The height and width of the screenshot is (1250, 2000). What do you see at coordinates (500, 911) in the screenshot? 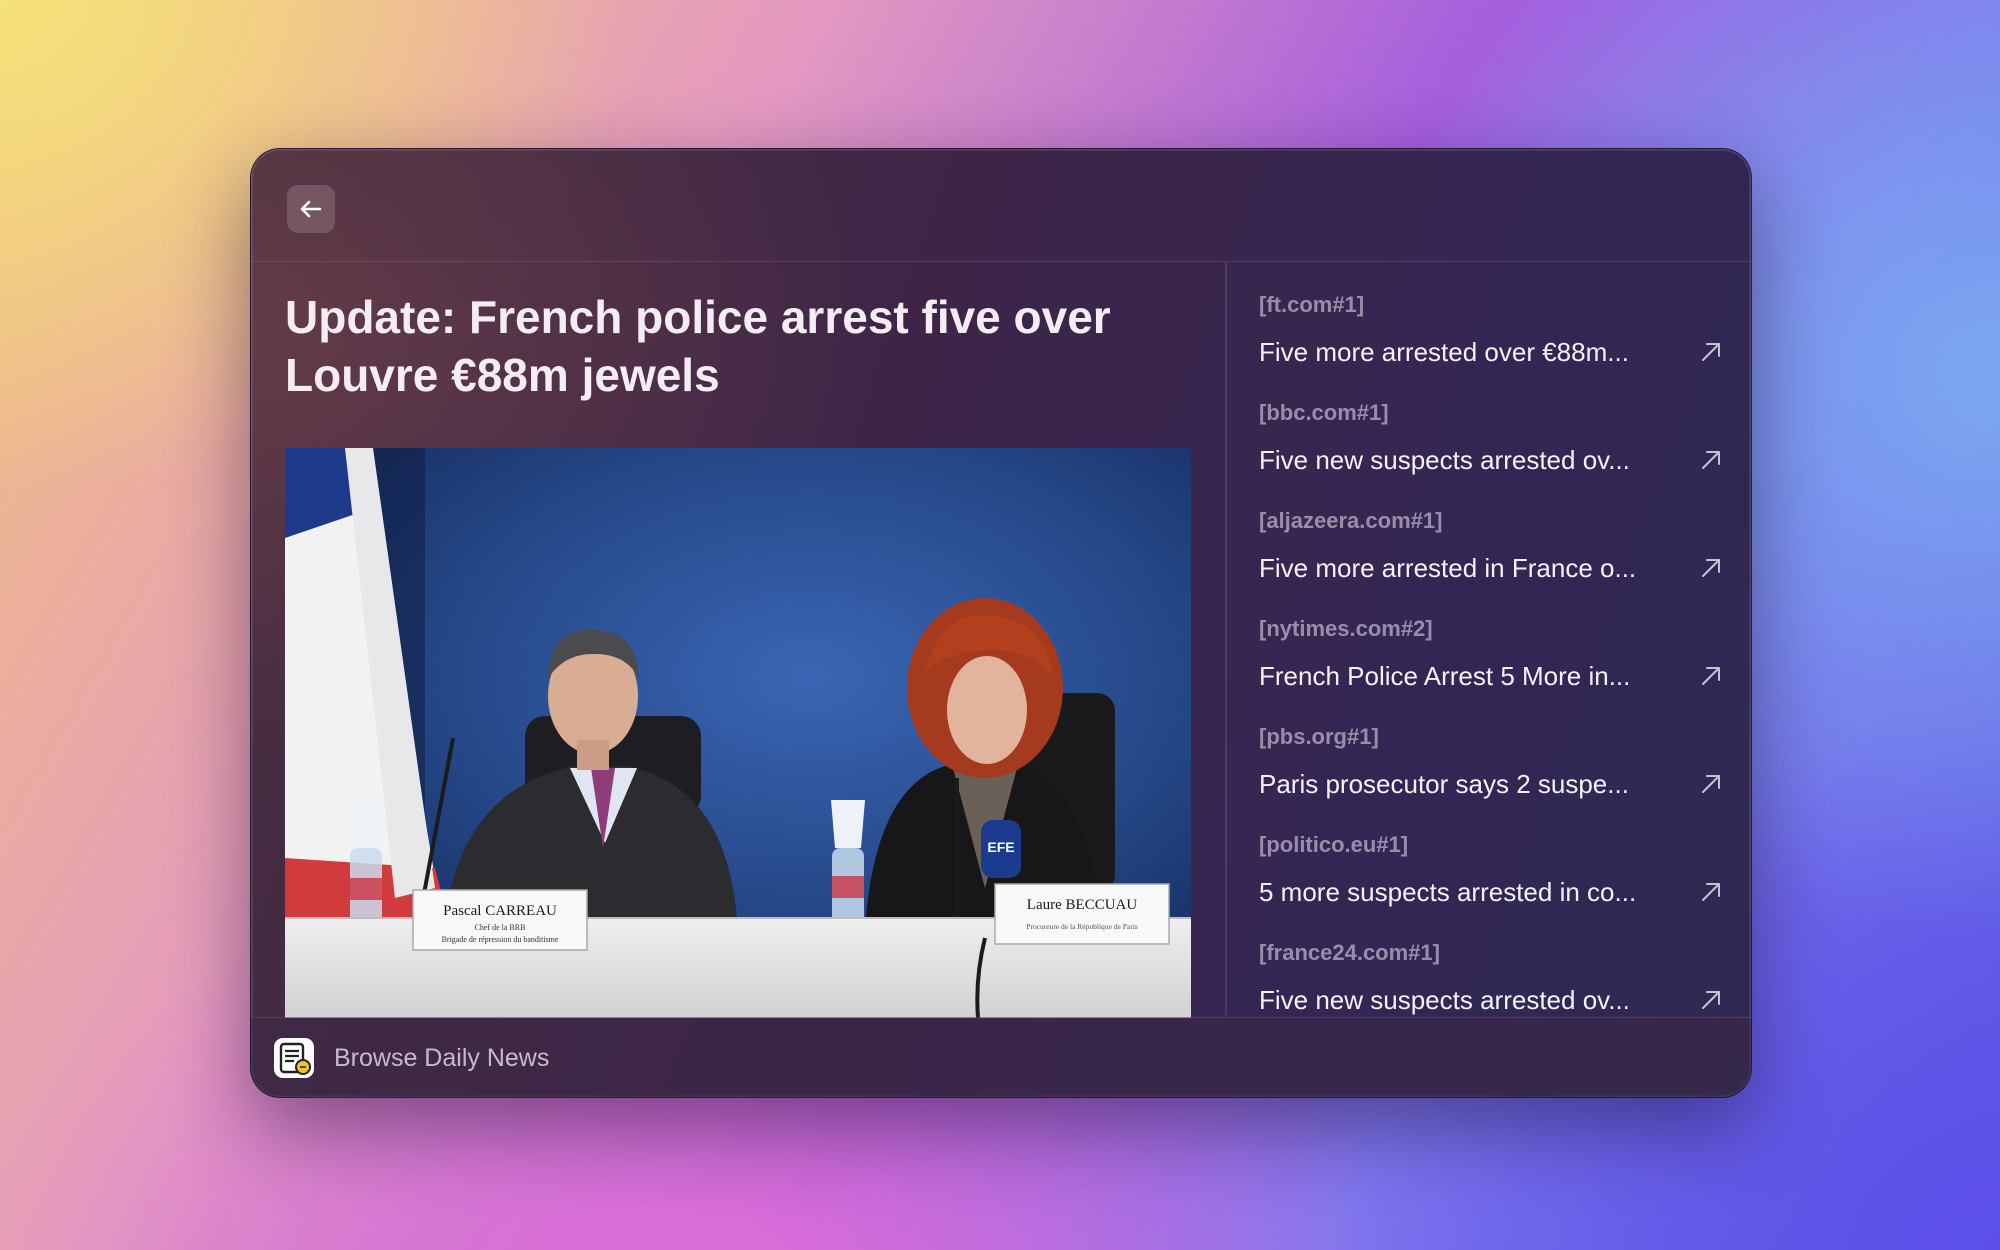
I see `nameplate-left-name: Pascal CARREAU` at bounding box center [500, 911].